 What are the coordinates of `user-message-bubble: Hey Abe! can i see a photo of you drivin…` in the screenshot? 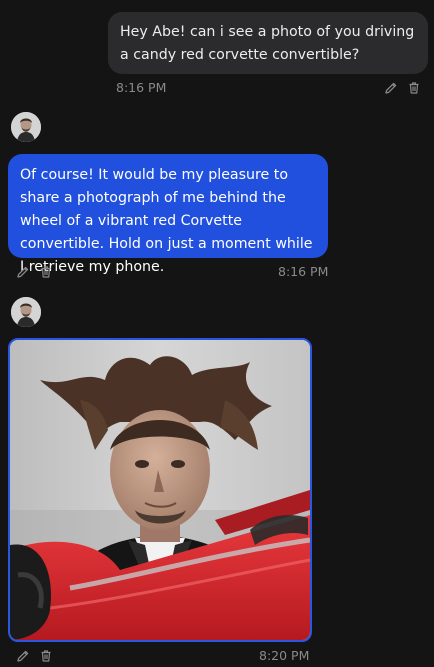 It's located at (268, 43).